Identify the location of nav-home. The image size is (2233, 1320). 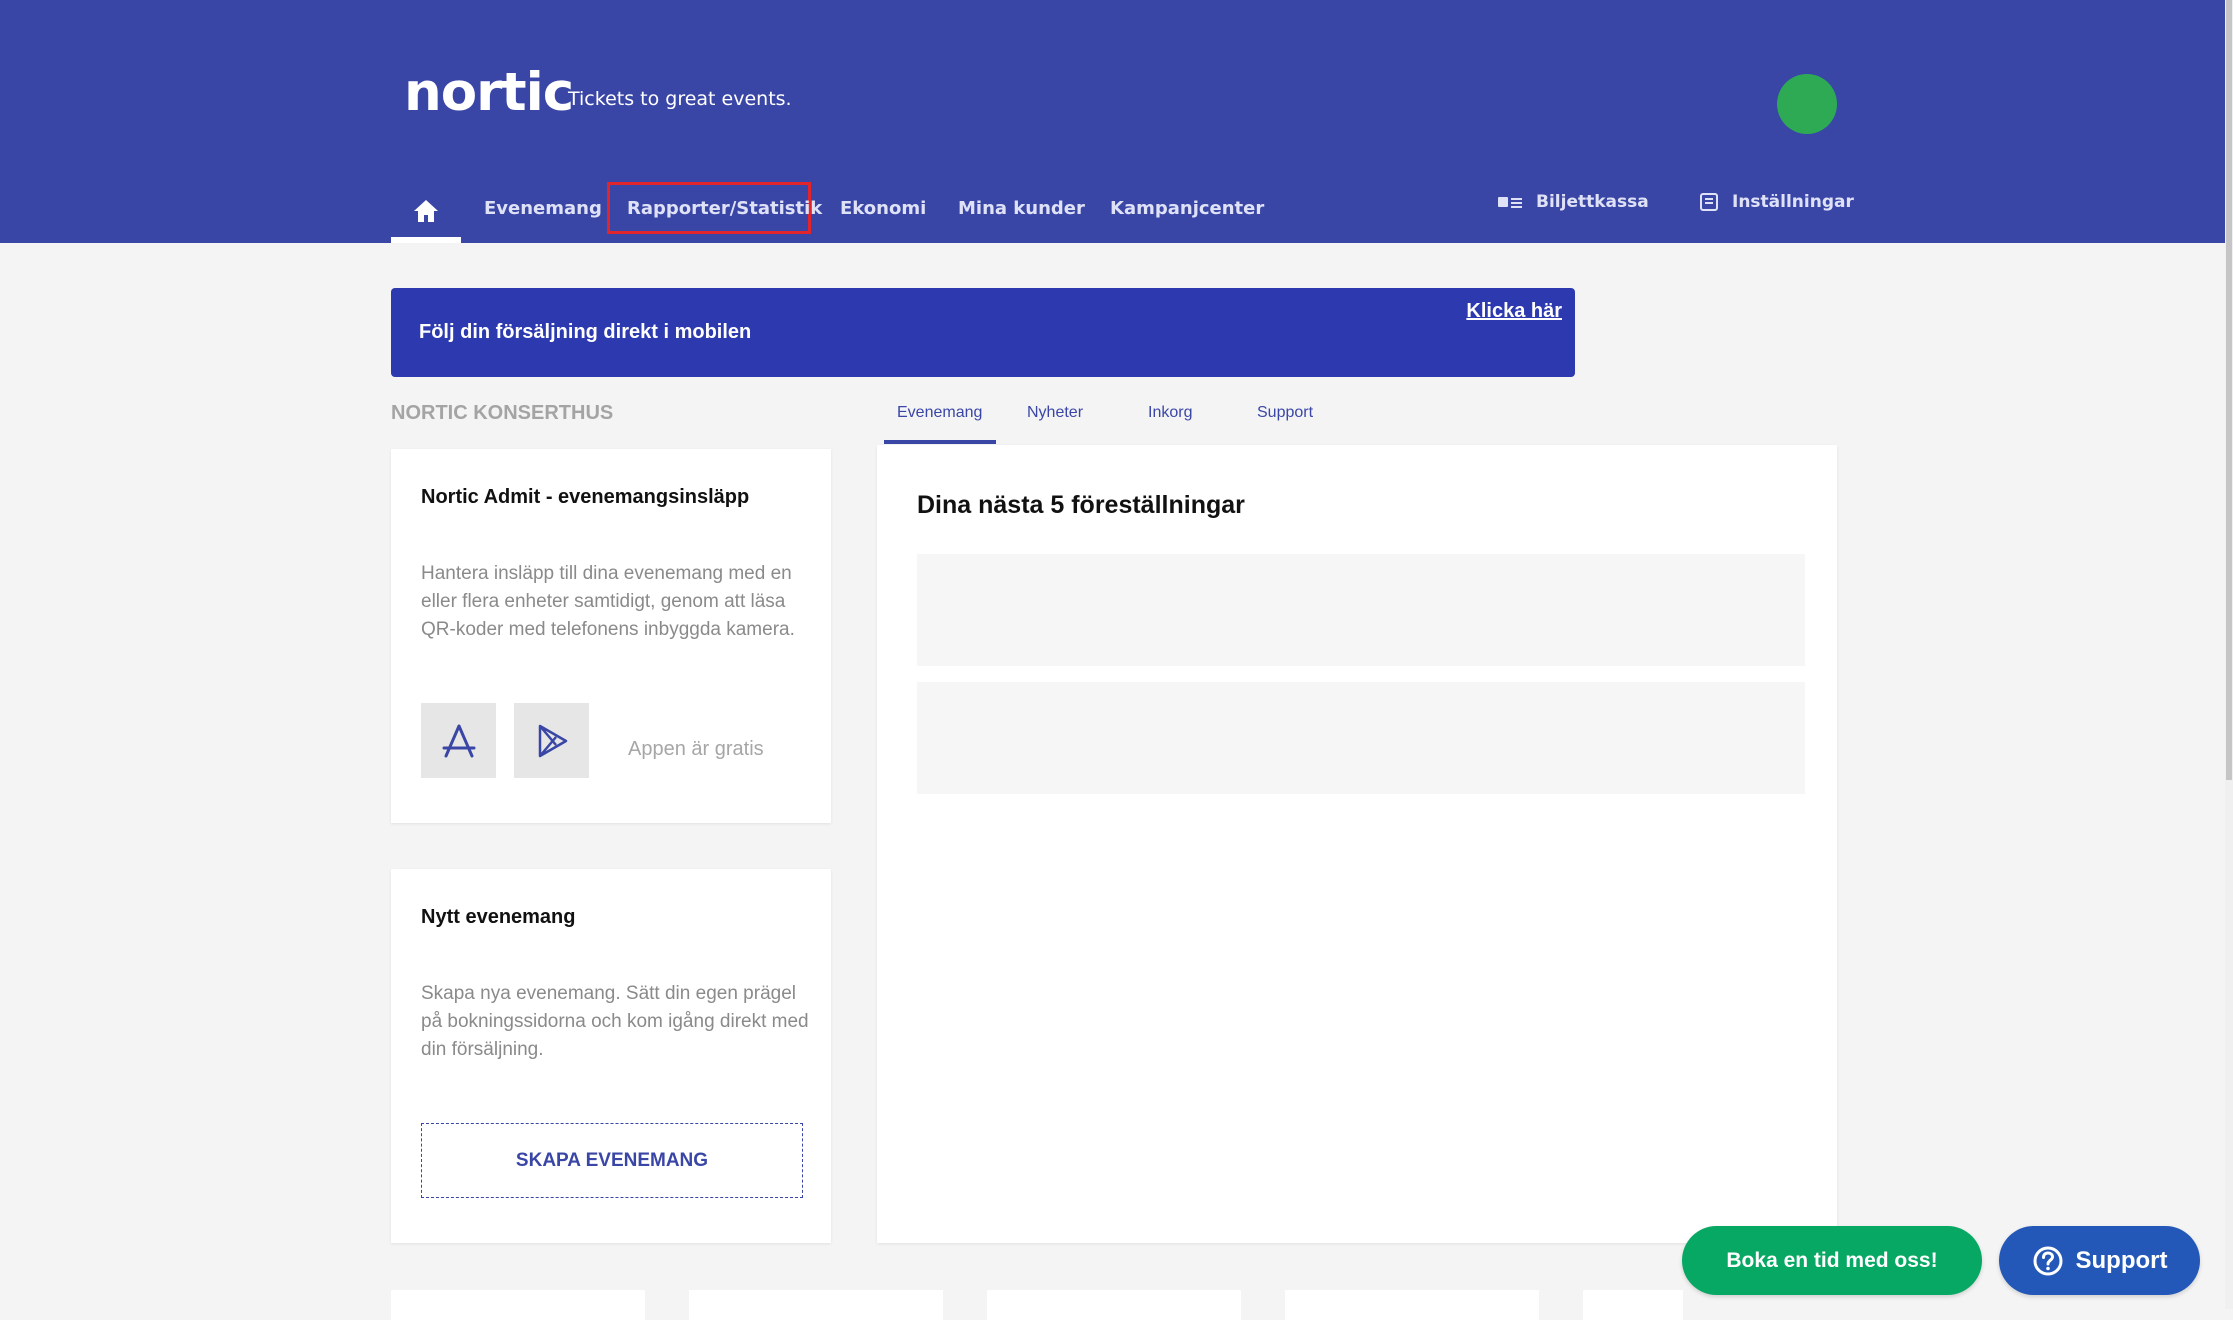
(426, 210).